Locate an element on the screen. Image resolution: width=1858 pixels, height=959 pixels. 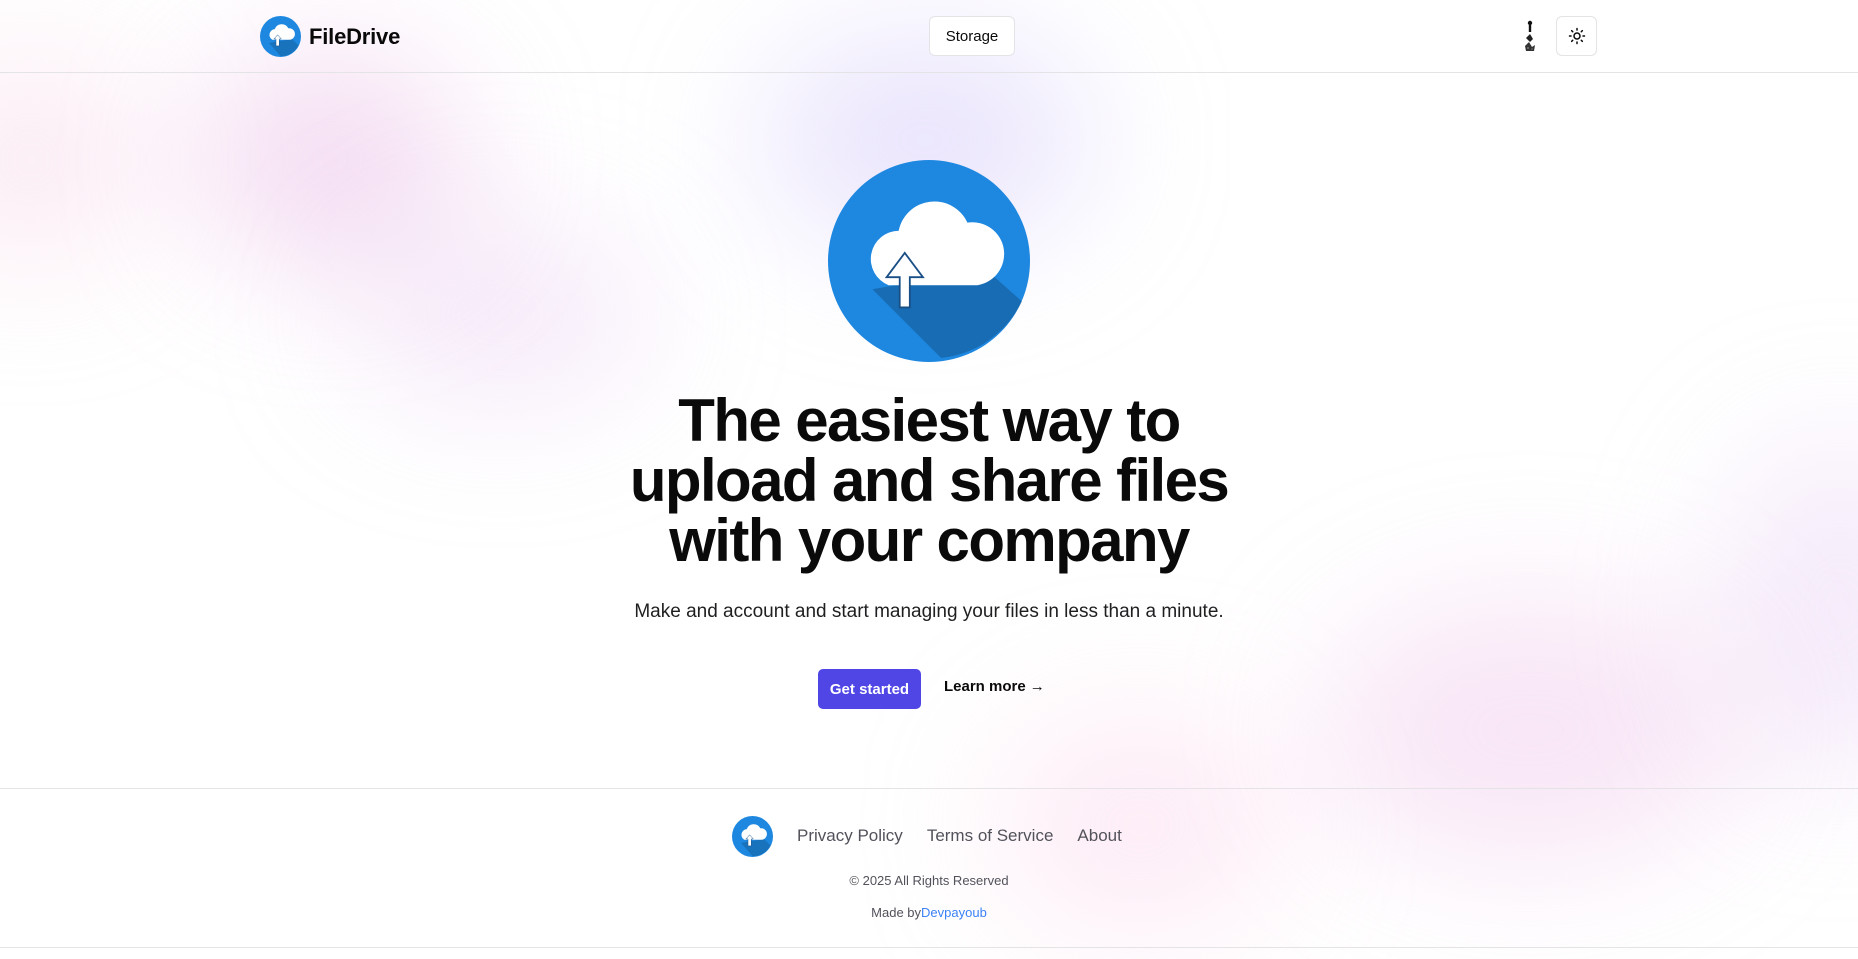
made-by-text: Made byDevpayoub is located at coordinates (929, 912).